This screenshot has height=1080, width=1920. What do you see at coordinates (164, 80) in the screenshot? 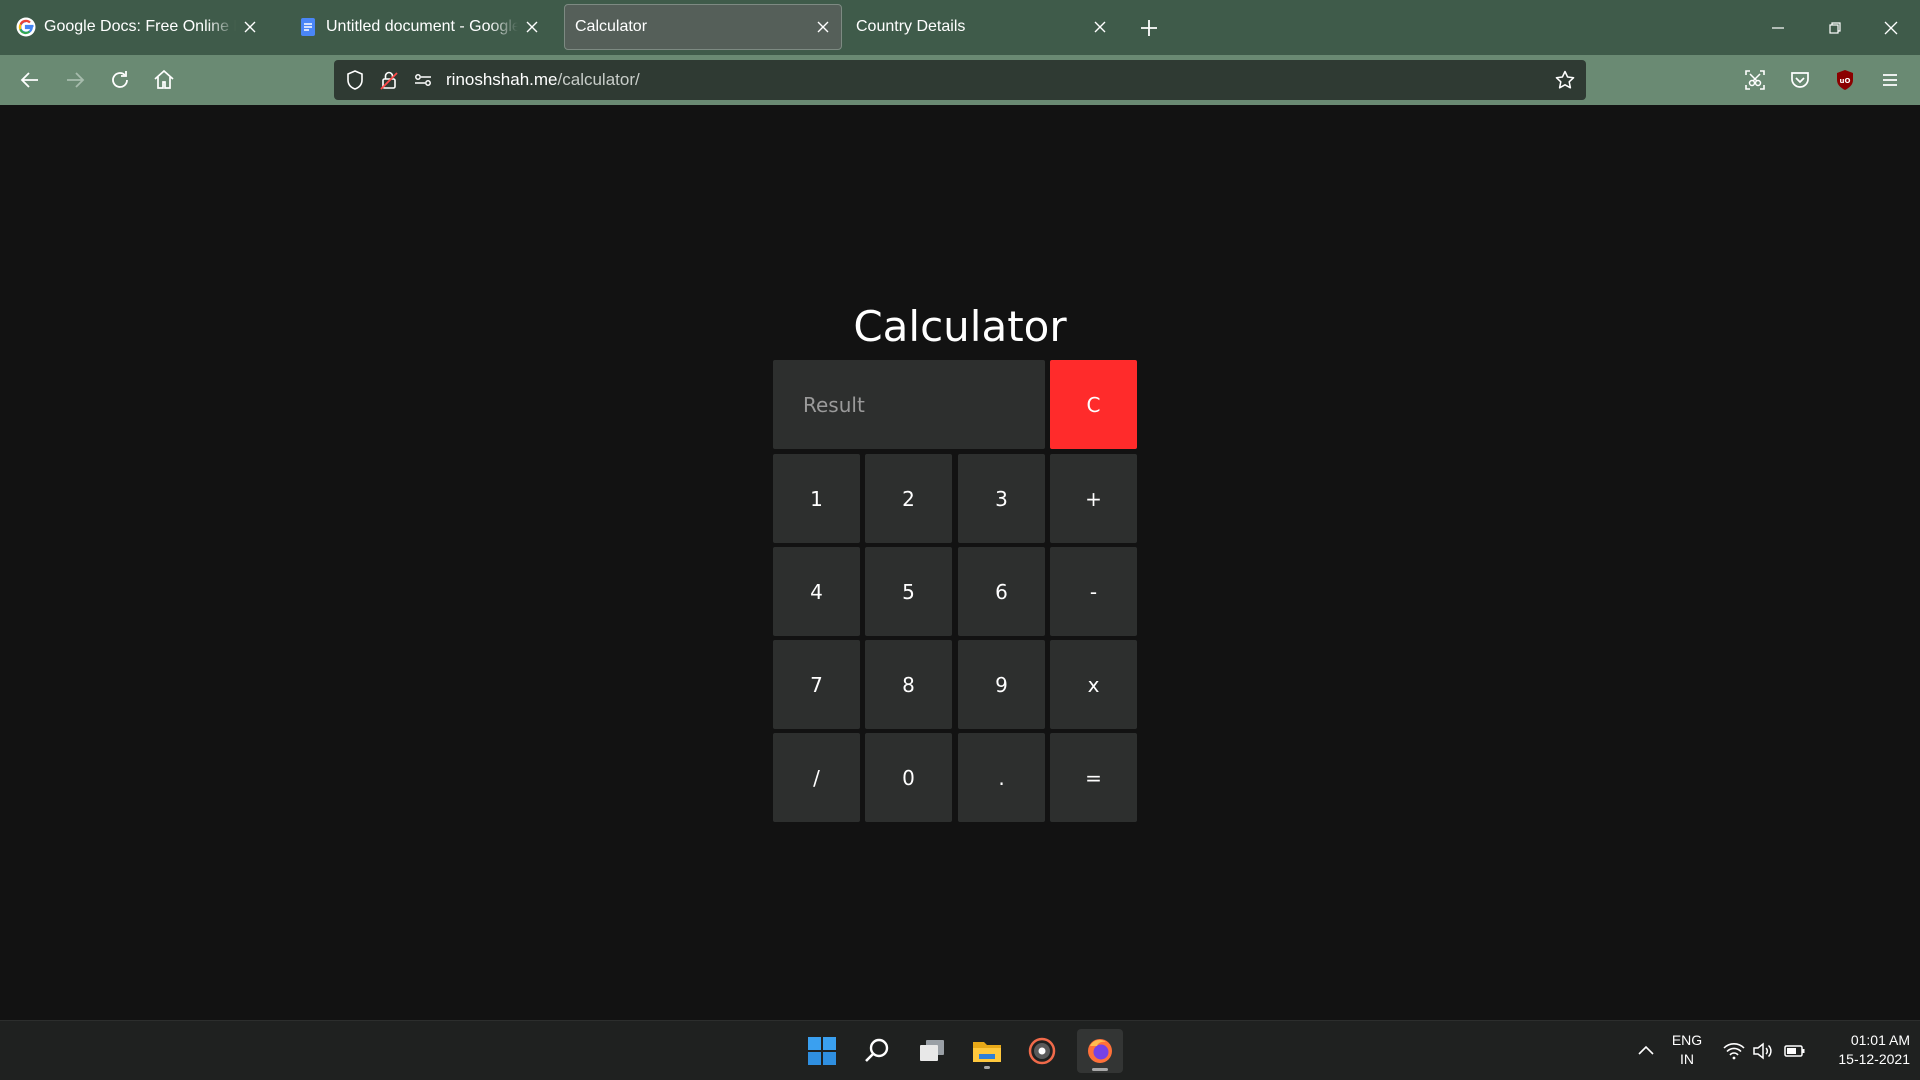
I see `home-icon` at bounding box center [164, 80].